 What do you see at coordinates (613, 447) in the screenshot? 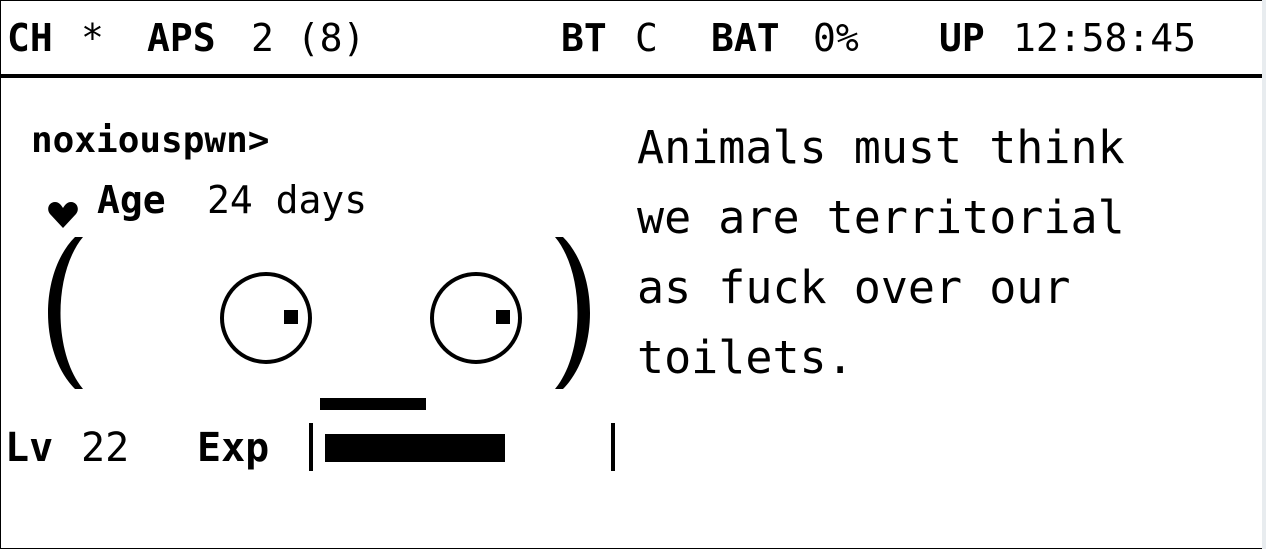
I see `exp-bar-right-edge` at bounding box center [613, 447].